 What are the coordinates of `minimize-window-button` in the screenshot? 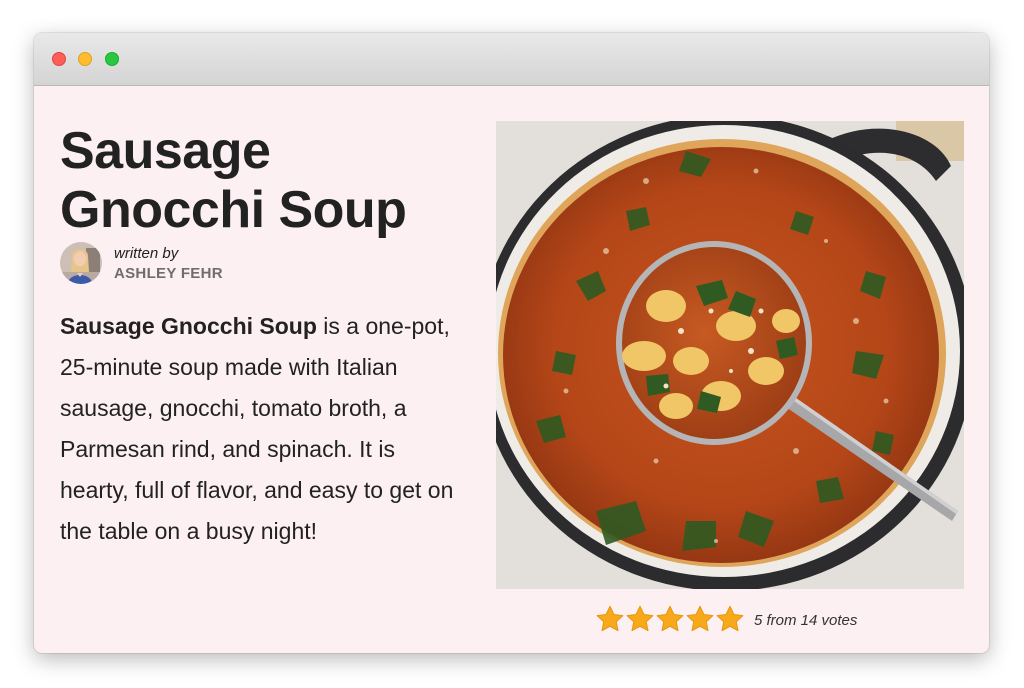 It's located at (85, 59).